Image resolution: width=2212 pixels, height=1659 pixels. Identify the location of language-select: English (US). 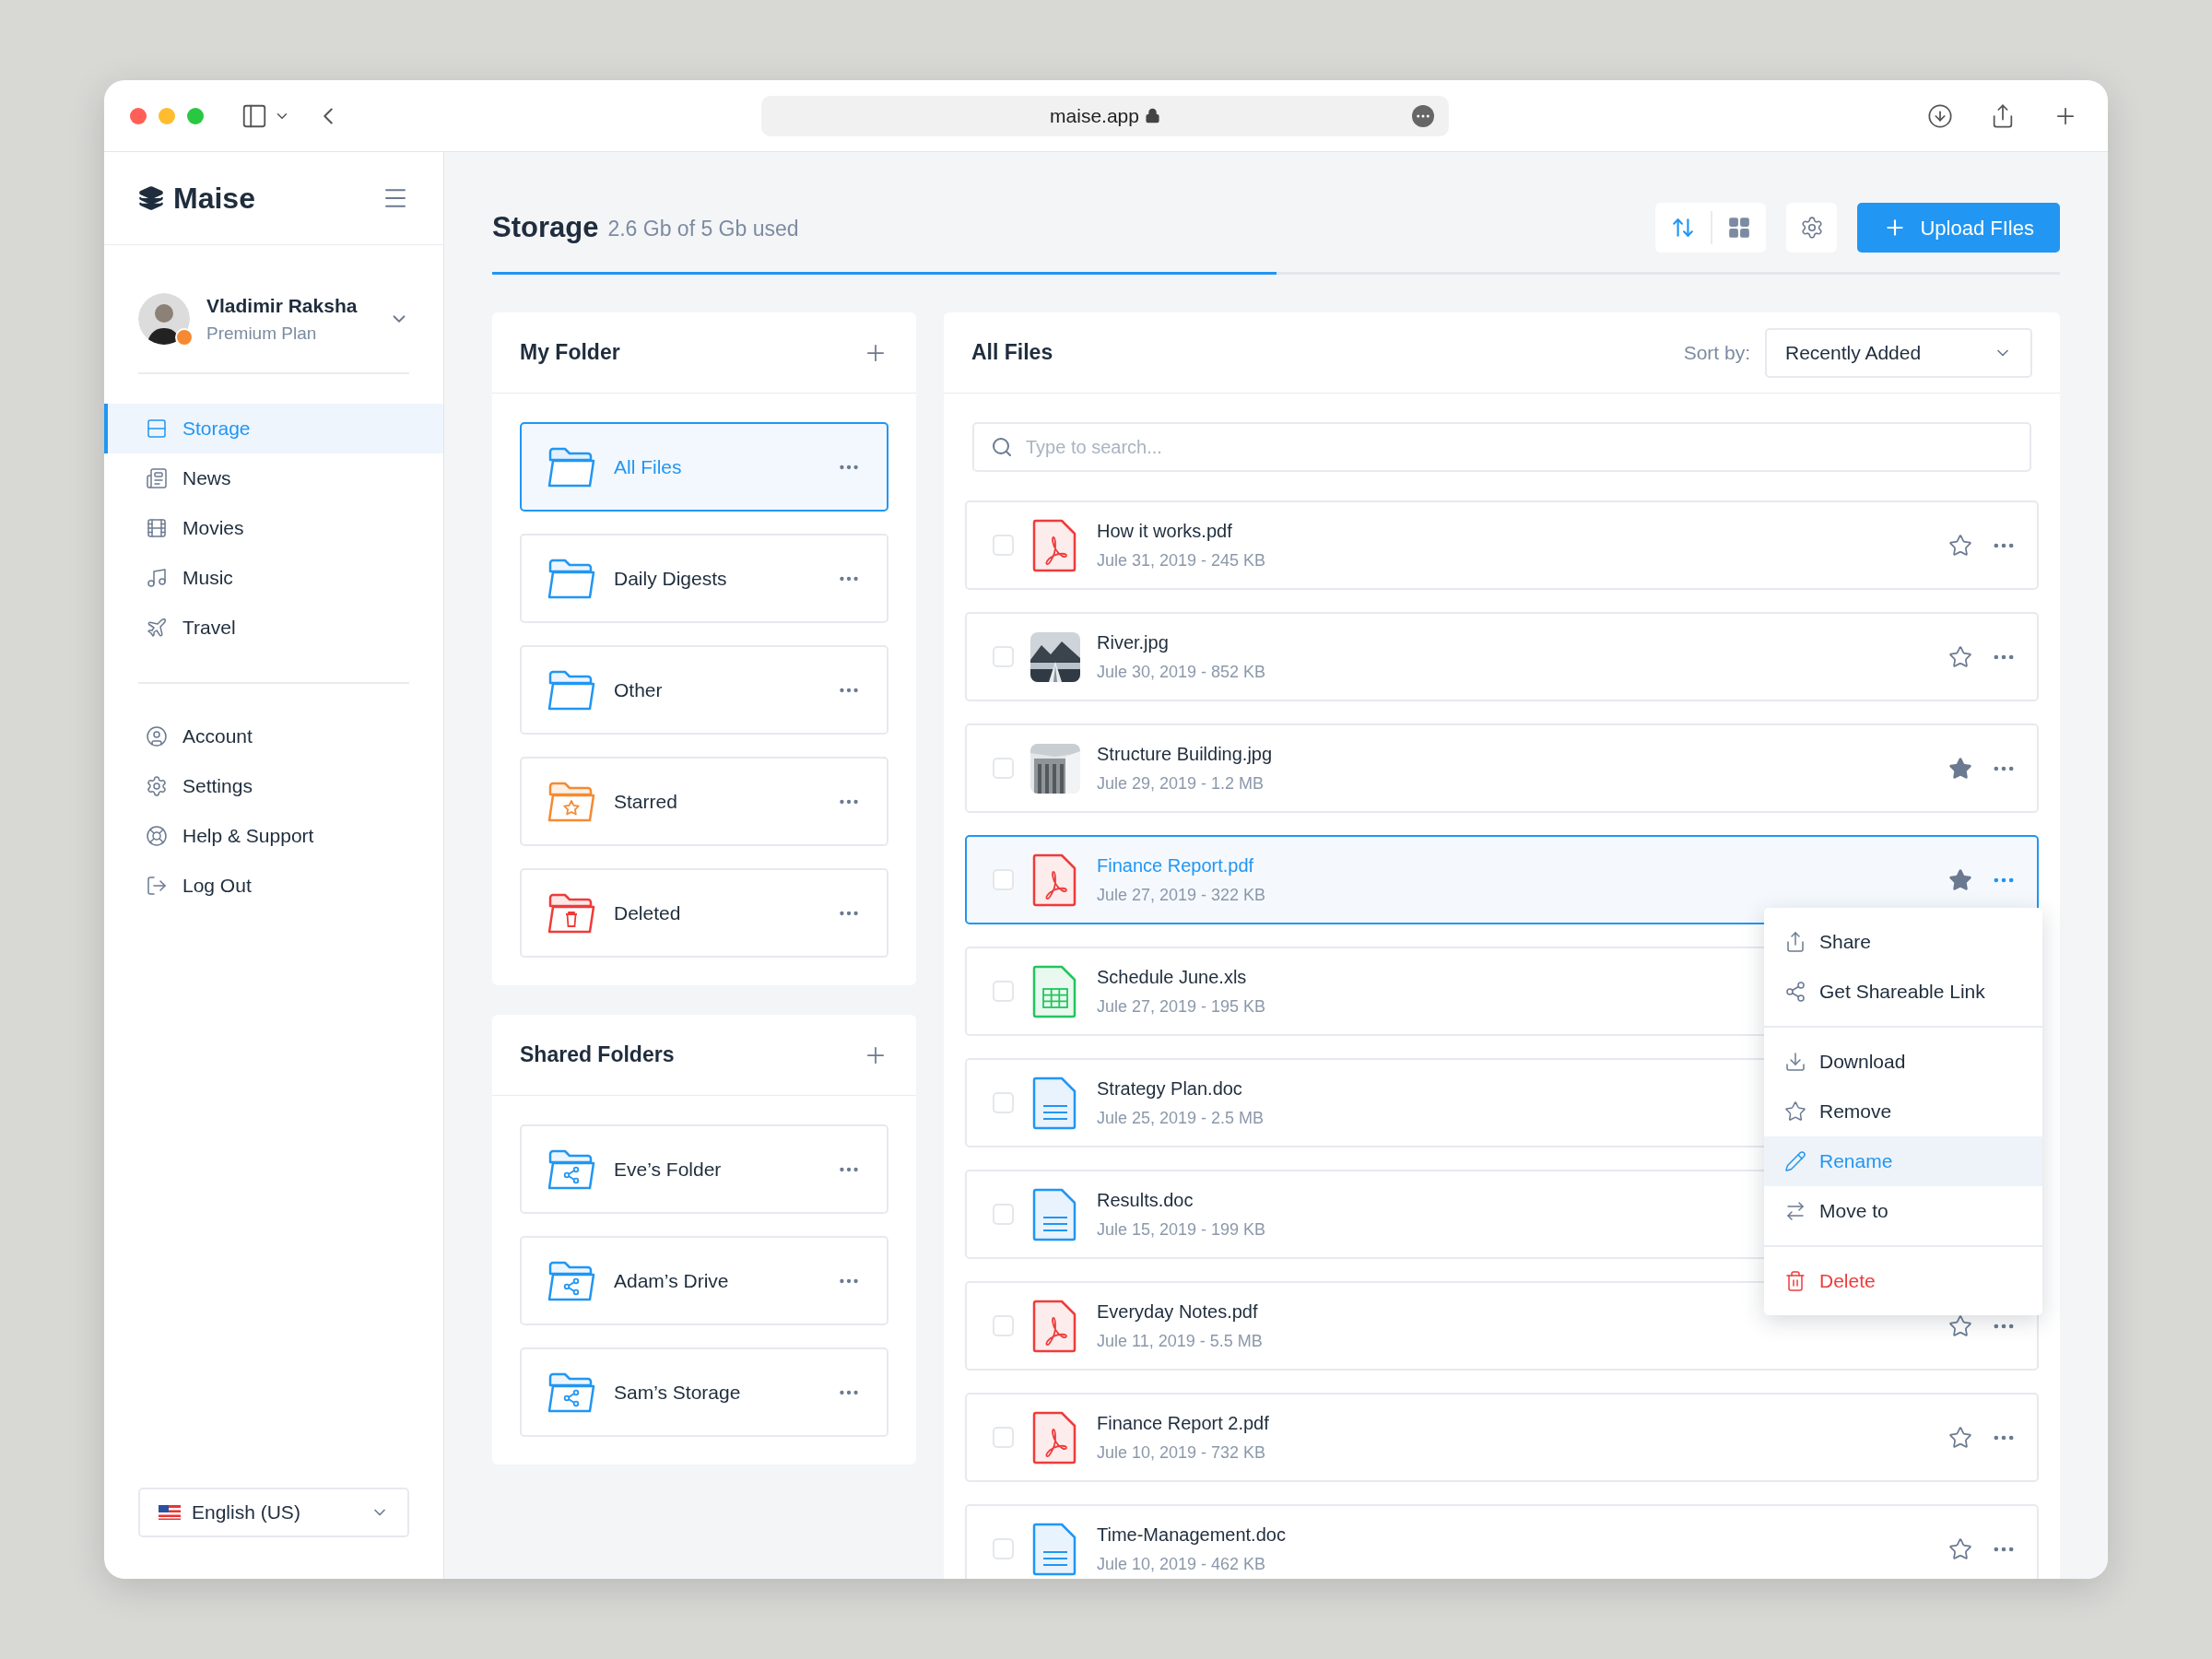
(273, 1512).